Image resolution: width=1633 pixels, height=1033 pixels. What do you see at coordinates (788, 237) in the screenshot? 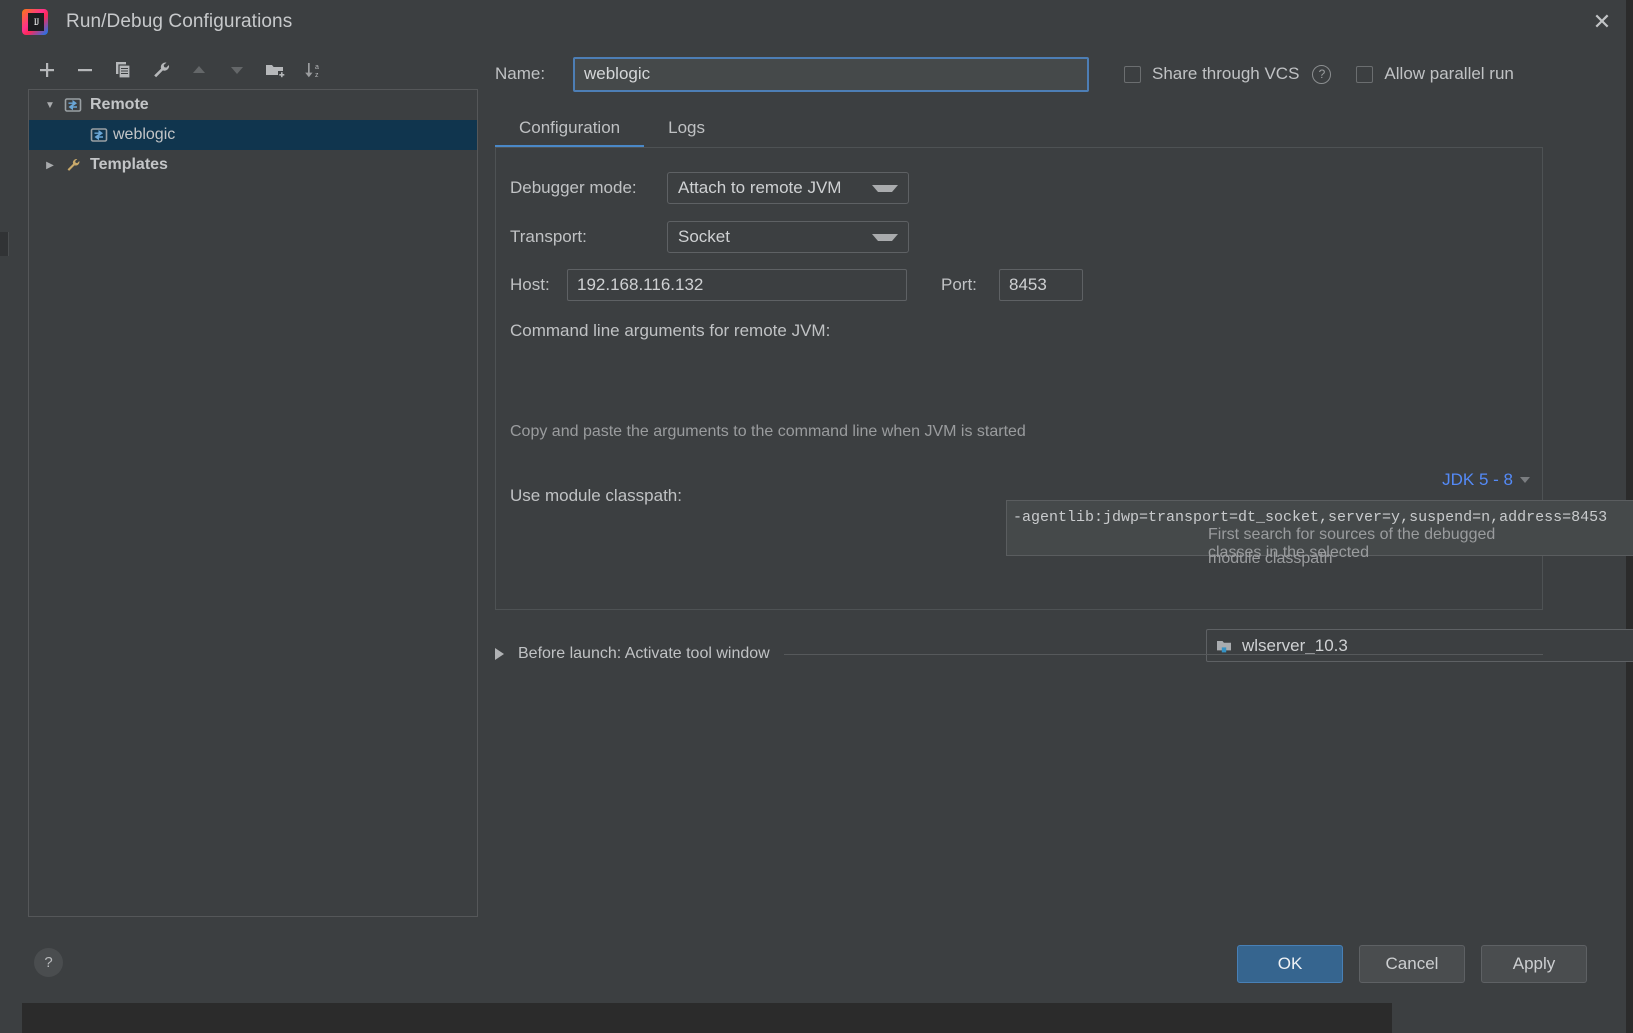
I see `transport-select: Socket` at bounding box center [788, 237].